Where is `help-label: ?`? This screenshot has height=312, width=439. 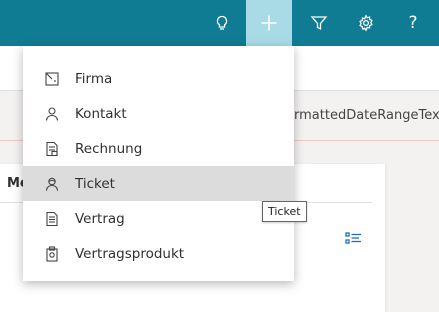 help-label: ? is located at coordinates (413, 23).